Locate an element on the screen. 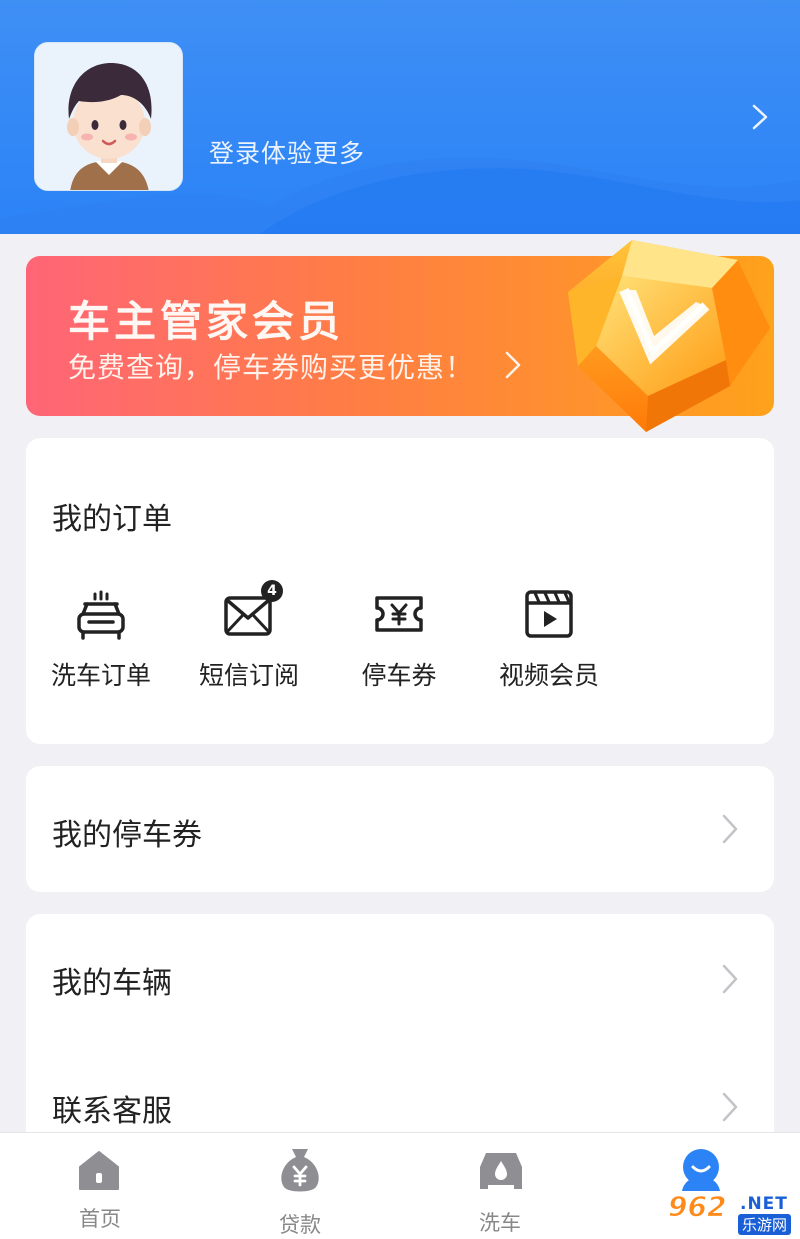 This screenshot has height=1239, width=800. money-bag-icon is located at coordinates (300, 1170).